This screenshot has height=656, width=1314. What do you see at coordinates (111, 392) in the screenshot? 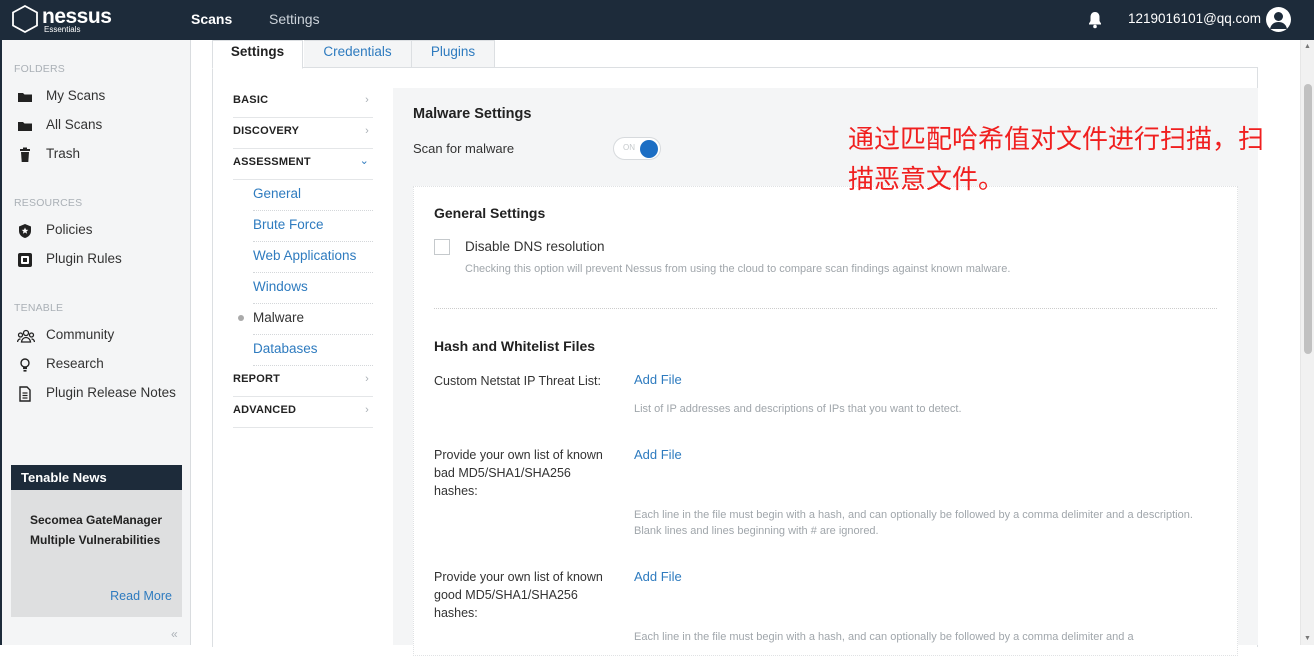
I see `sidebar-item-label: Plugin Release Notes` at bounding box center [111, 392].